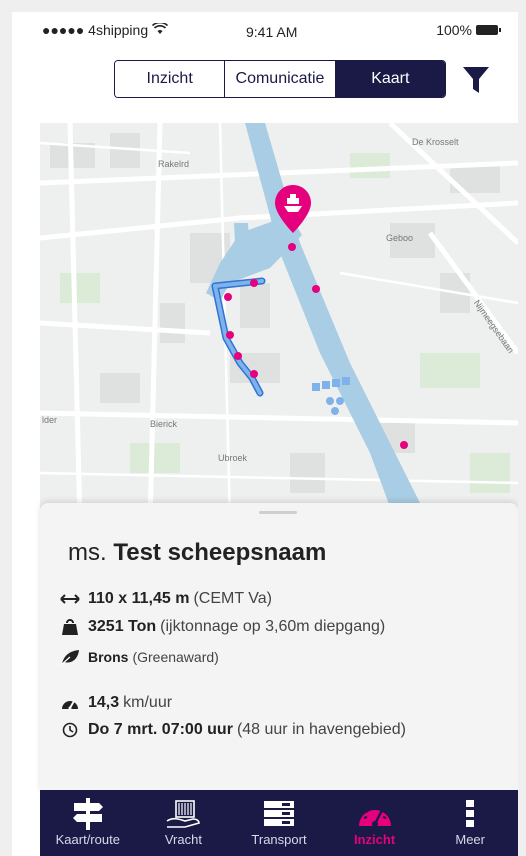 This screenshot has width=526, height=856. Describe the element at coordinates (220, 552) in the screenshot. I see `ship-name: Test scheepsnaam` at that location.